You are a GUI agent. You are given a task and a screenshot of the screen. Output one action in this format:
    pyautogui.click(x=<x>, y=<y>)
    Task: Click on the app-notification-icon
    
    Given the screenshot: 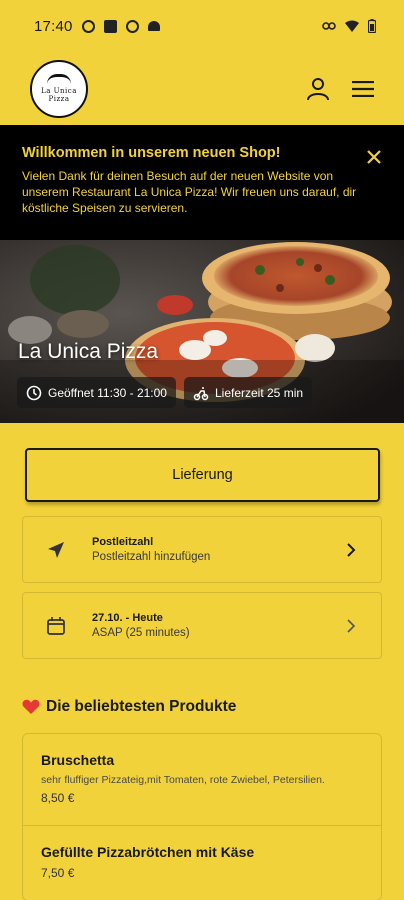 What is the action you would take?
    pyautogui.click(x=110, y=26)
    